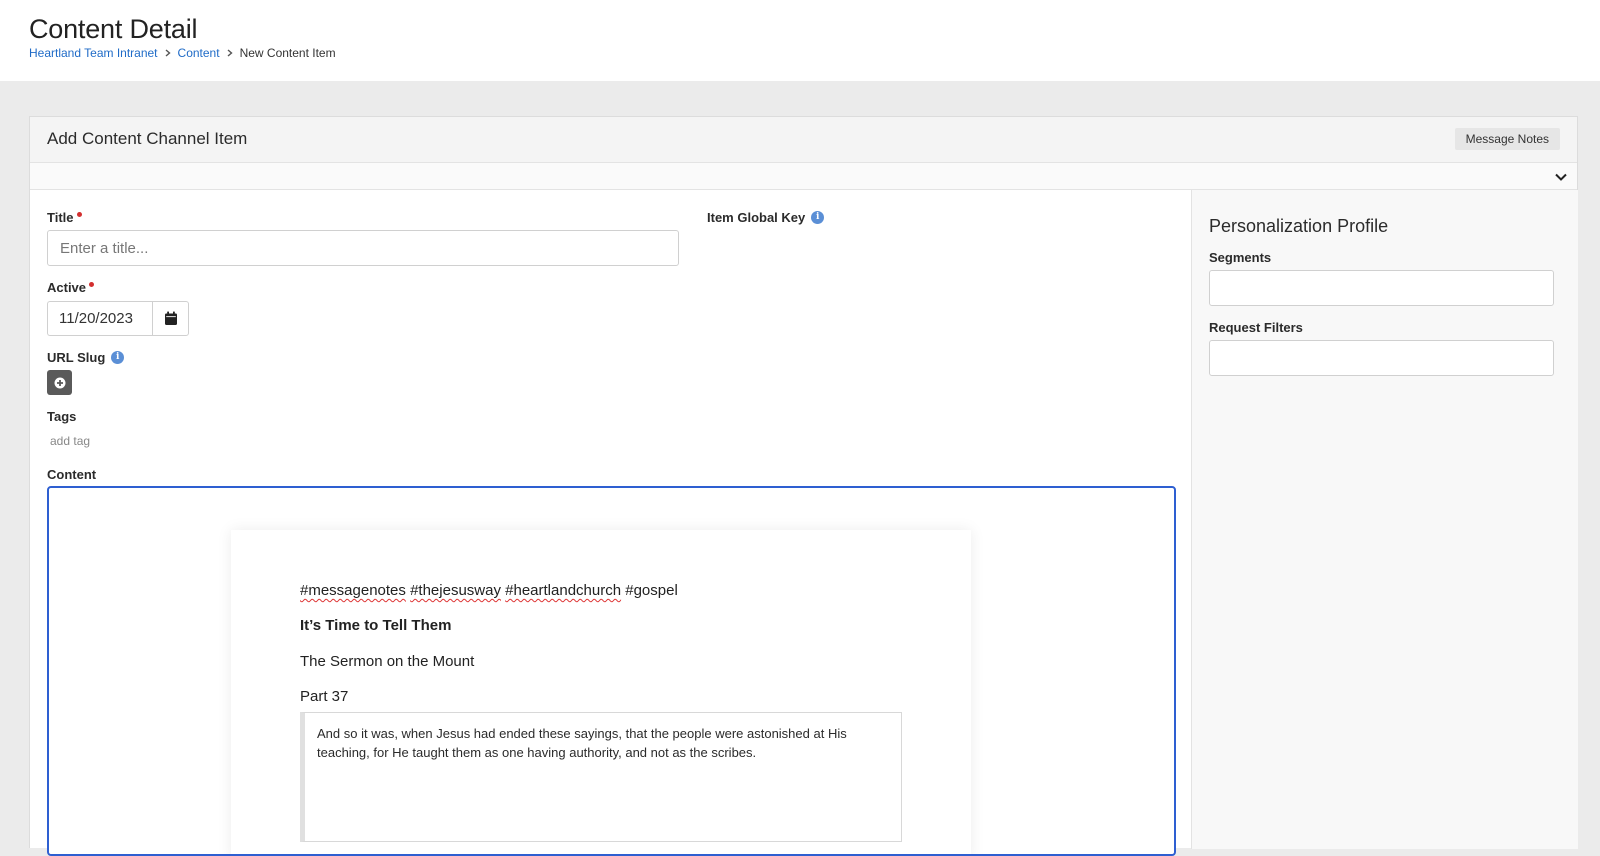  Describe the element at coordinates (93, 53) in the screenshot. I see `breadcrumb-link-intranet: Heartland Team Intranet` at that location.